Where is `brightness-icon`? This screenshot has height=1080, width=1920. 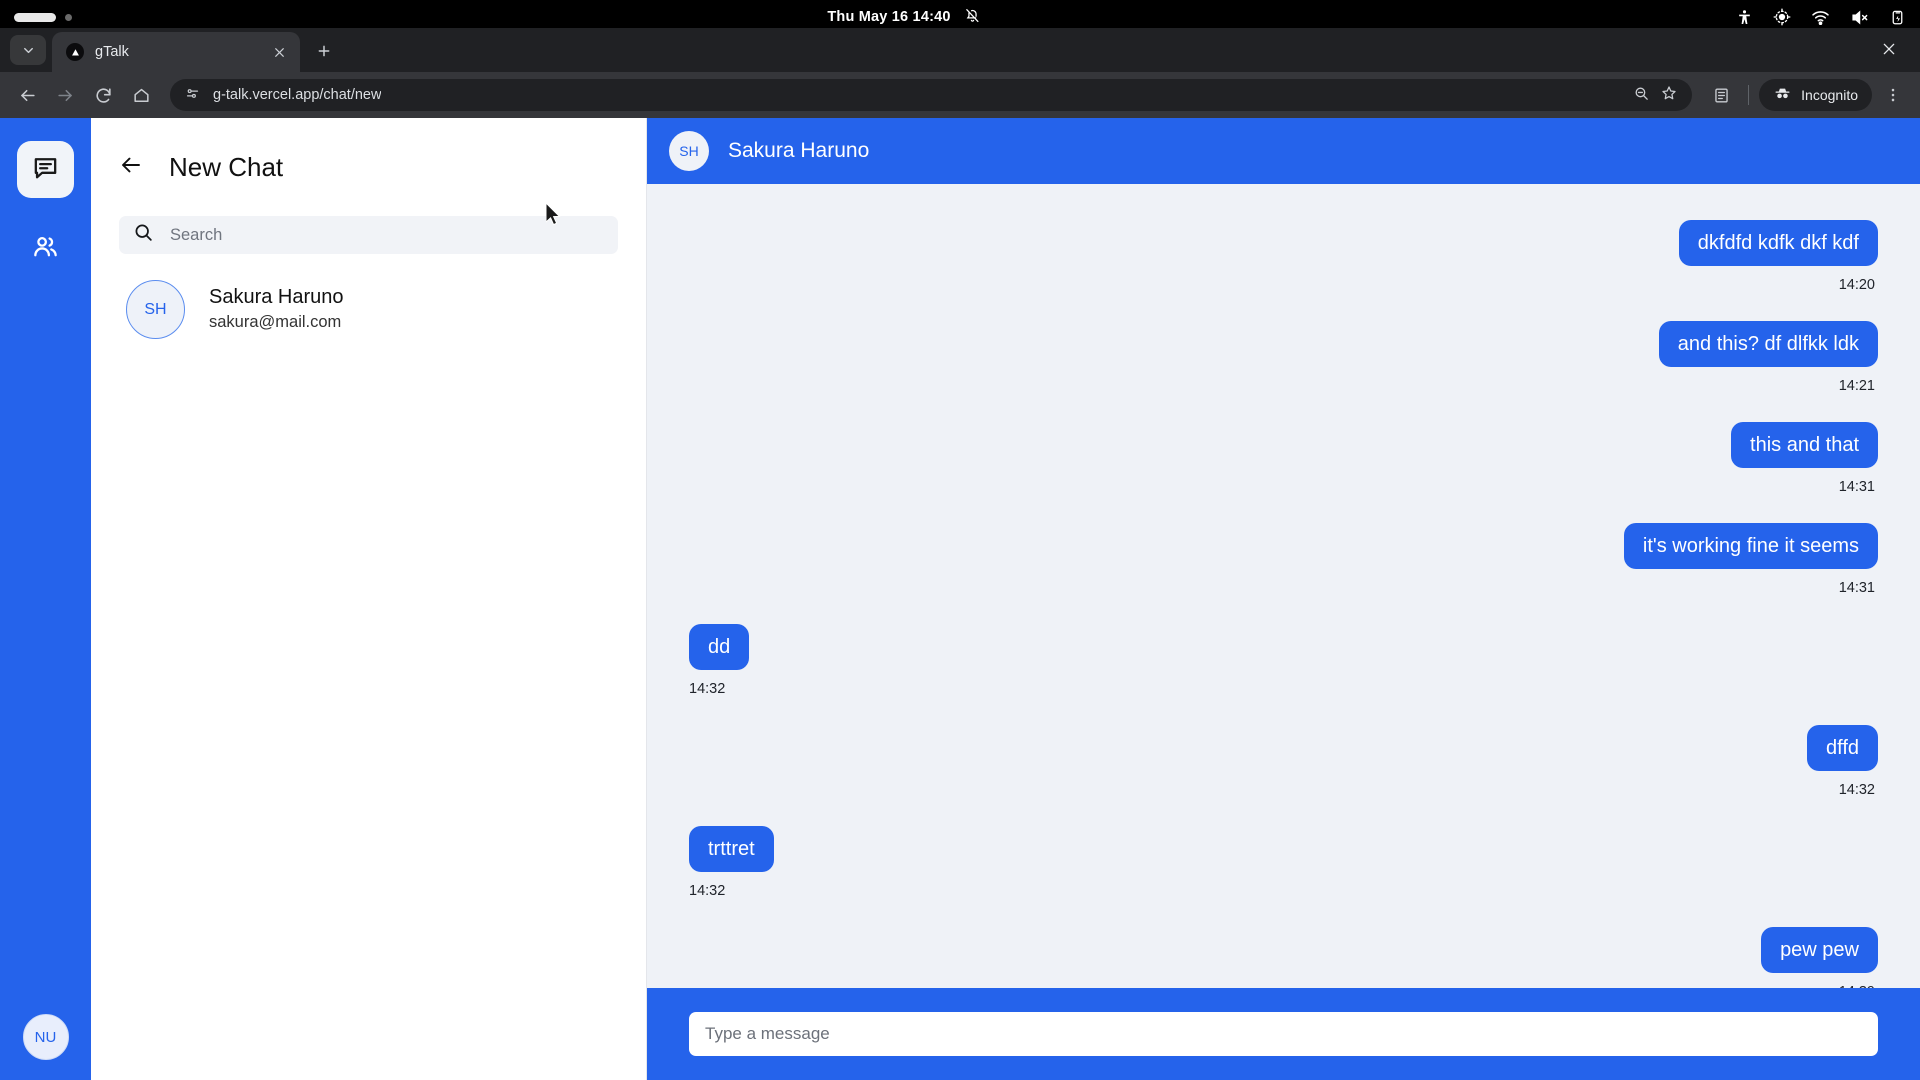
brightness-icon is located at coordinates (1782, 17).